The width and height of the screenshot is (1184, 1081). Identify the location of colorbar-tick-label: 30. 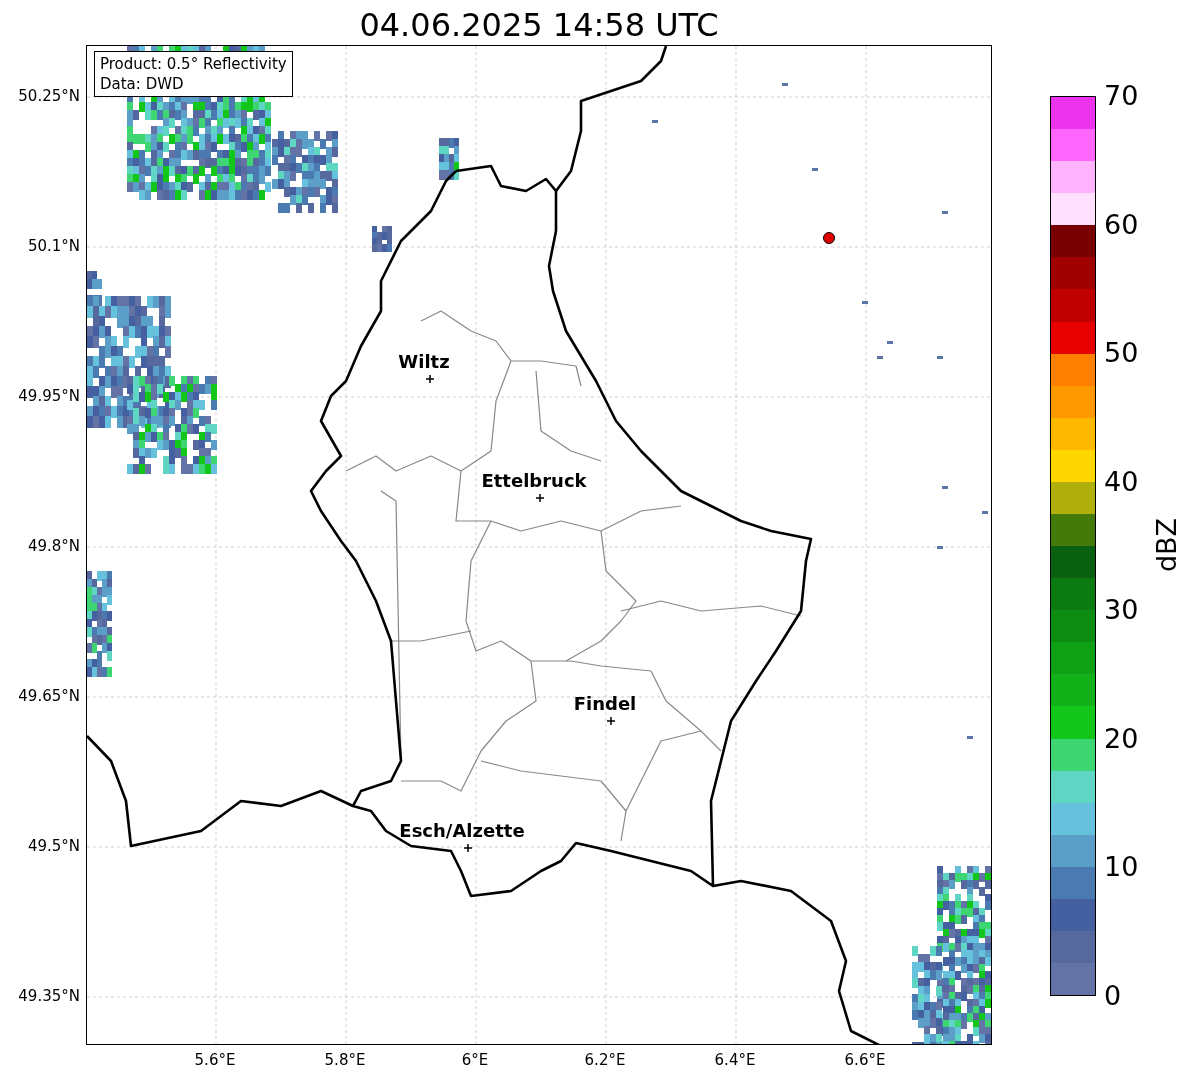
(1121, 610).